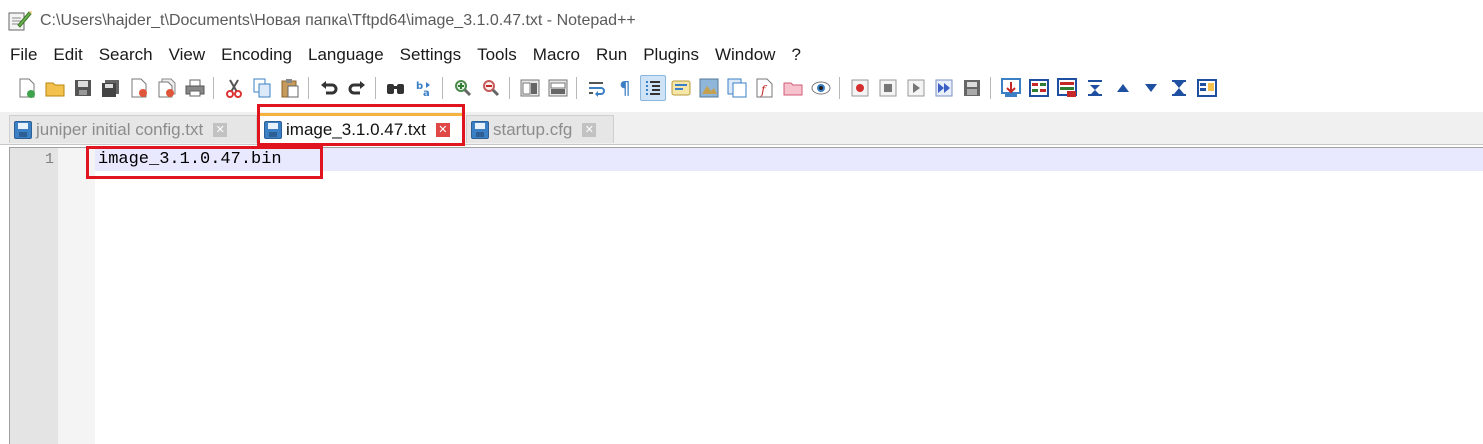 Image resolution: width=1483 pixels, height=444 pixels. I want to click on sync-v-icon, so click(530, 88).